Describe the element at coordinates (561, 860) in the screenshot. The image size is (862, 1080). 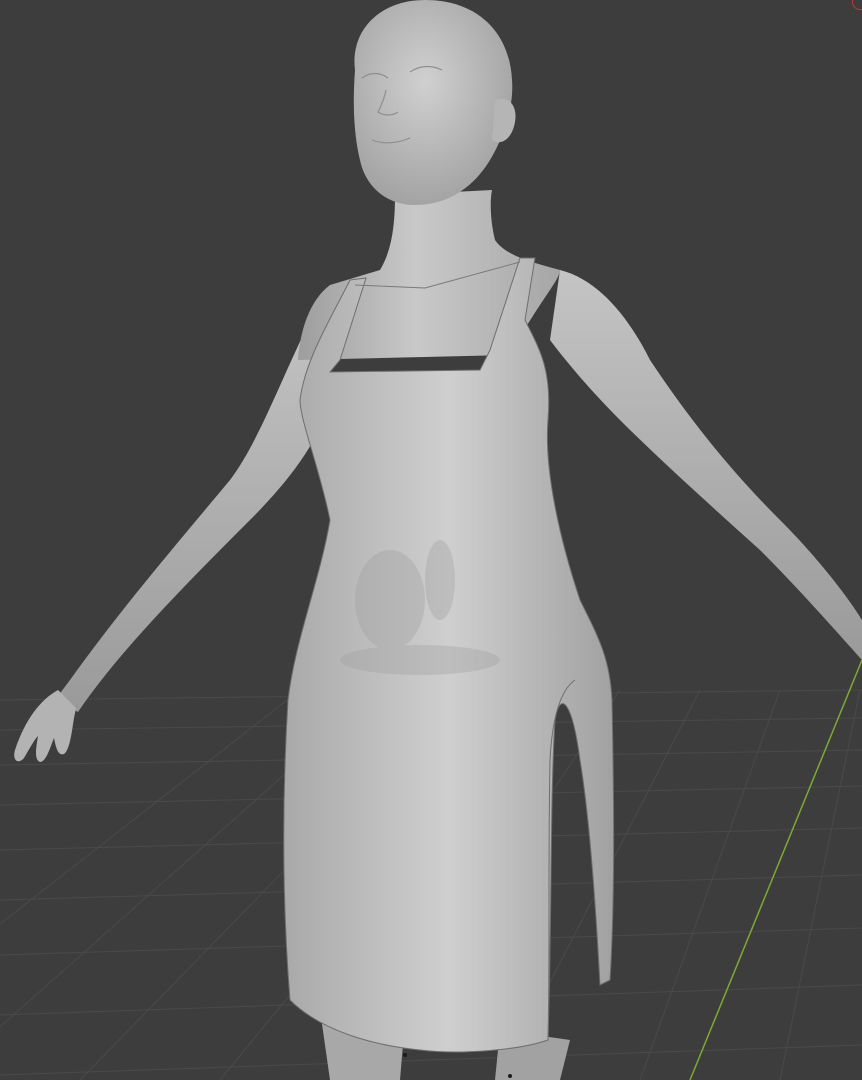
I see `dress-slit` at that location.